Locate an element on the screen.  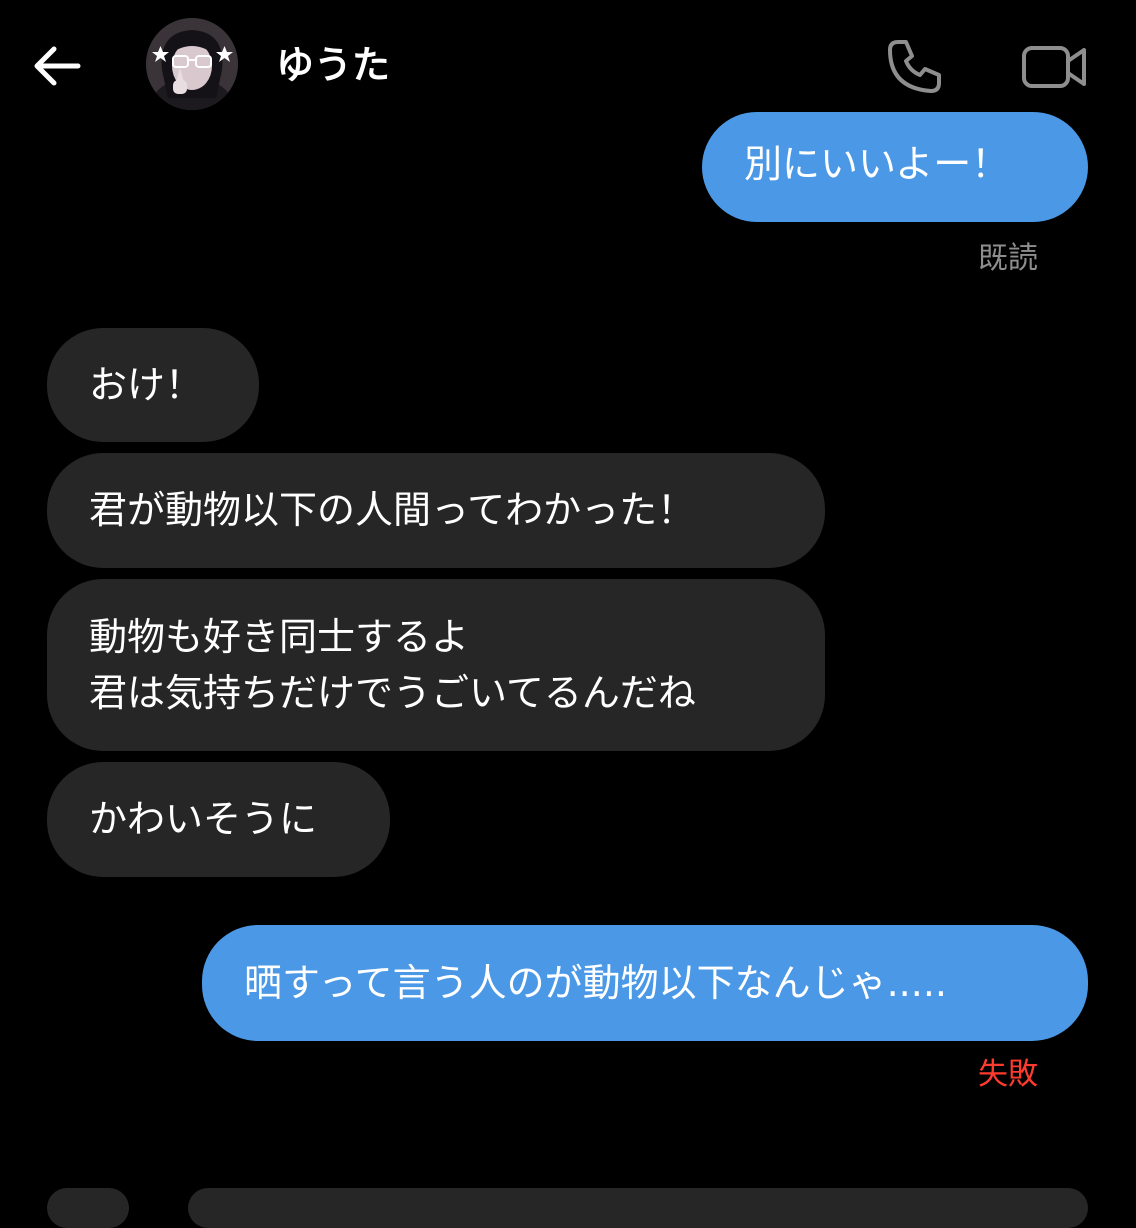
back-button is located at coordinates (58, 66).